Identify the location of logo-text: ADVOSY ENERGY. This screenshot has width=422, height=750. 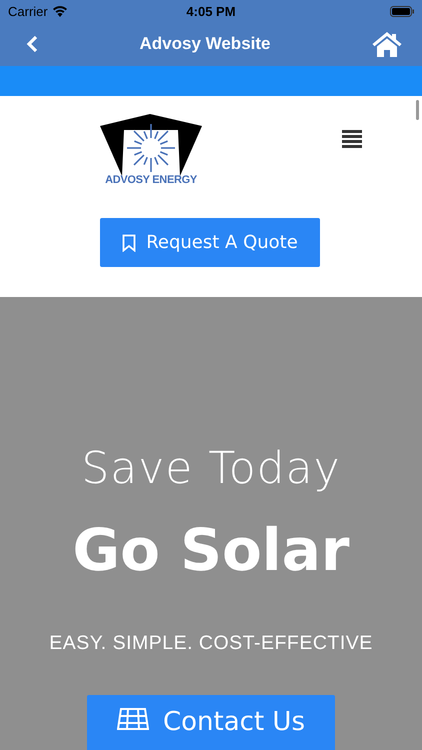
(151, 180).